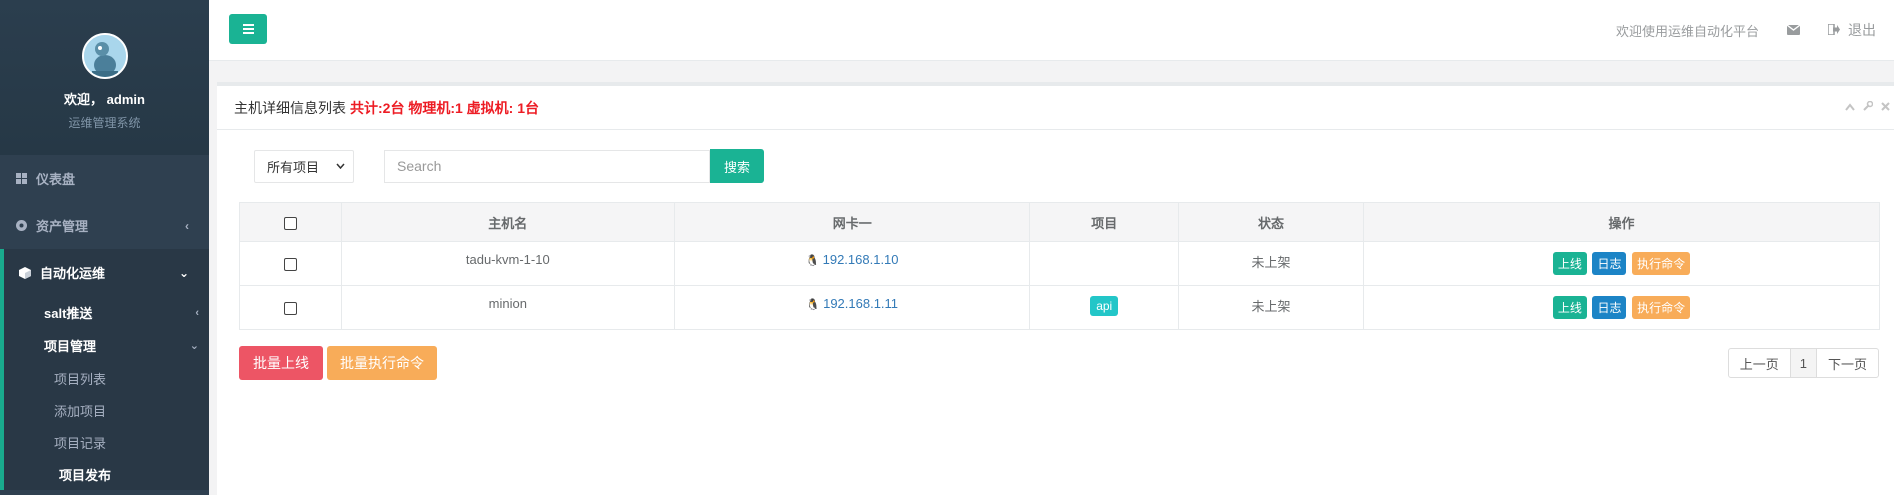 This screenshot has height=495, width=1894. Describe the element at coordinates (281, 363) in the screenshot. I see `bulk-online-button: 批量上线` at that location.